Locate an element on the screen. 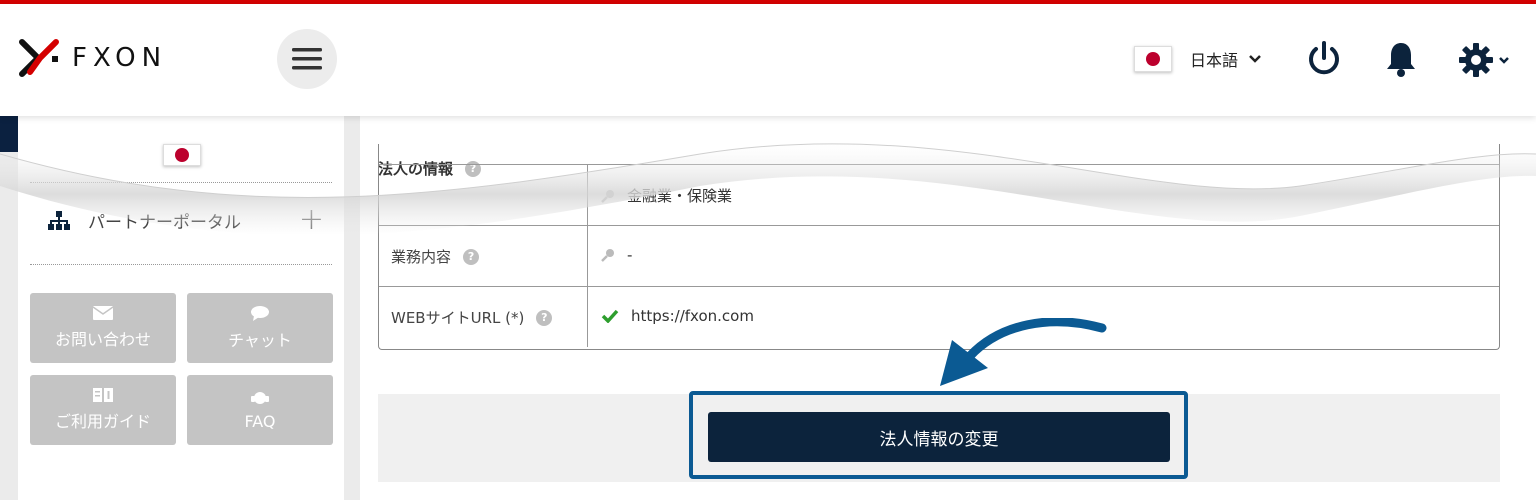  power-icon is located at coordinates (1324, 59).